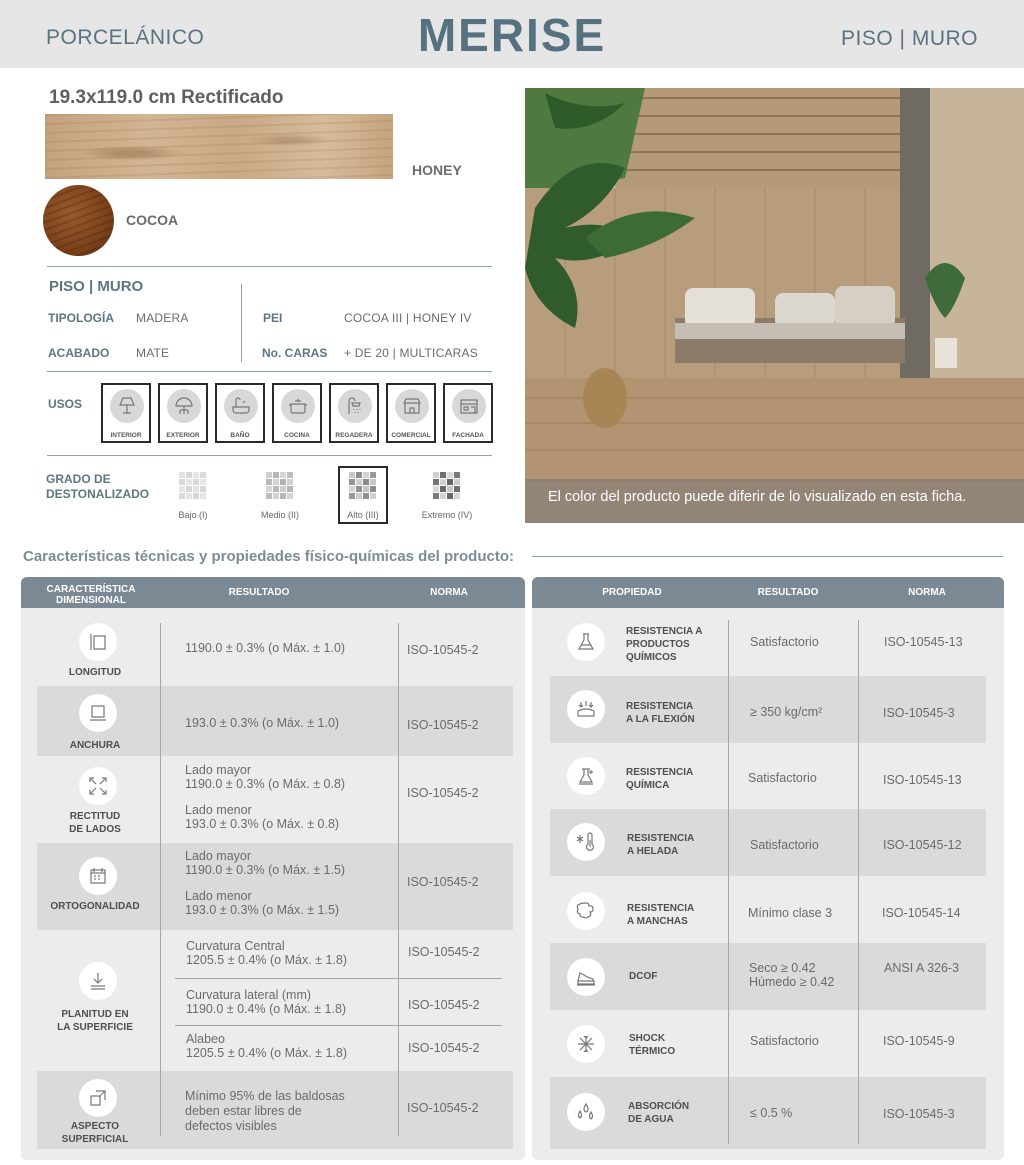  I want to click on expand-corners-icon, so click(98, 786).